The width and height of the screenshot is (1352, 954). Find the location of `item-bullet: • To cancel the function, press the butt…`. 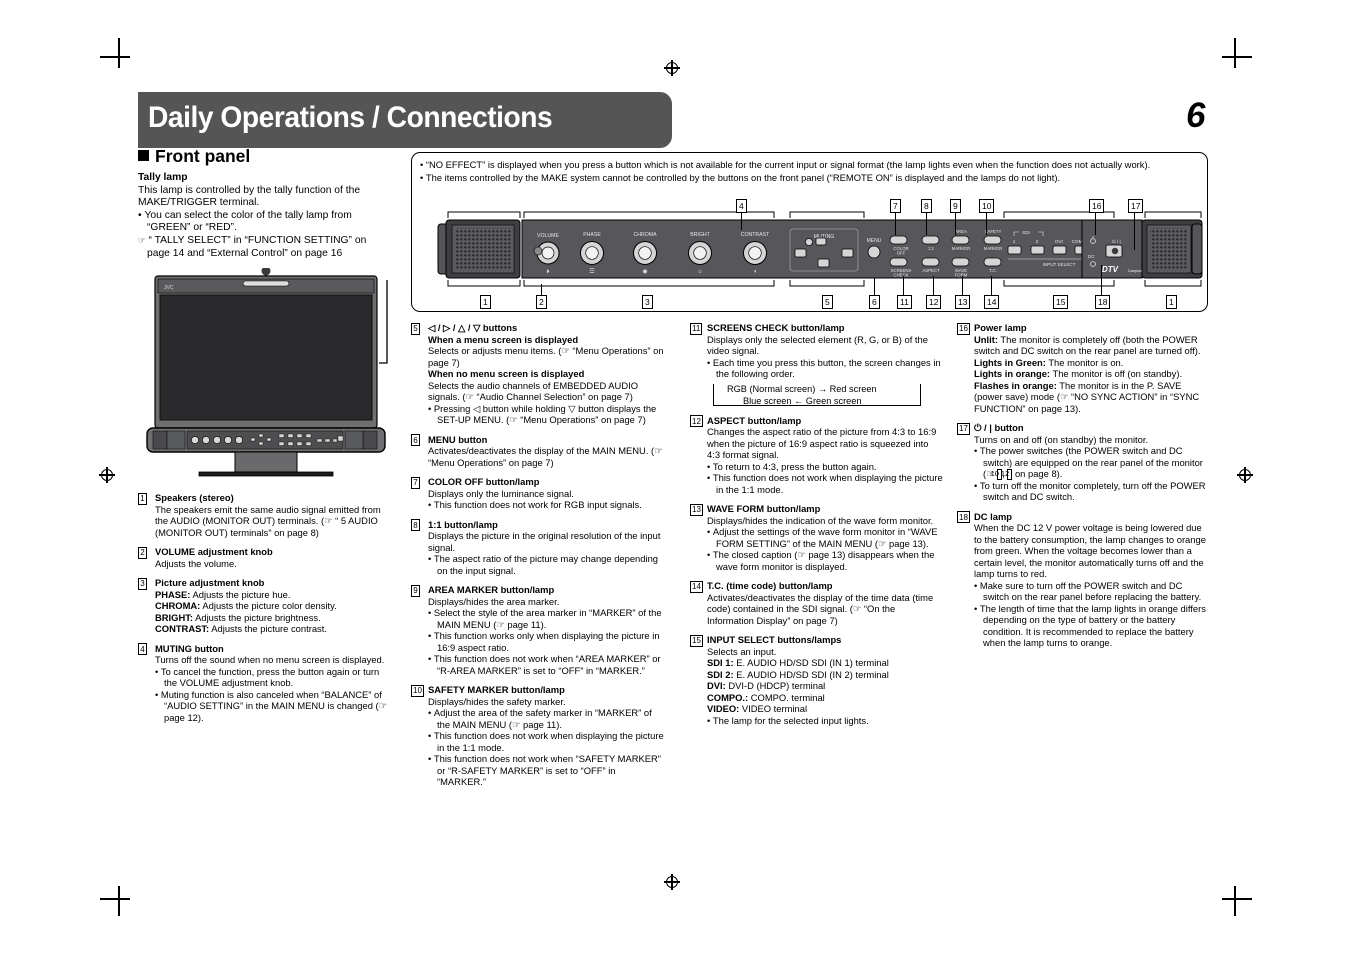

item-bullet: • To cancel the function, press the butt… is located at coordinates (267, 677).